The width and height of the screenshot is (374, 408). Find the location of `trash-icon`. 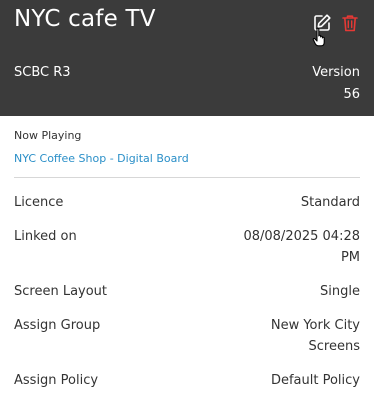

trash-icon is located at coordinates (350, 23).